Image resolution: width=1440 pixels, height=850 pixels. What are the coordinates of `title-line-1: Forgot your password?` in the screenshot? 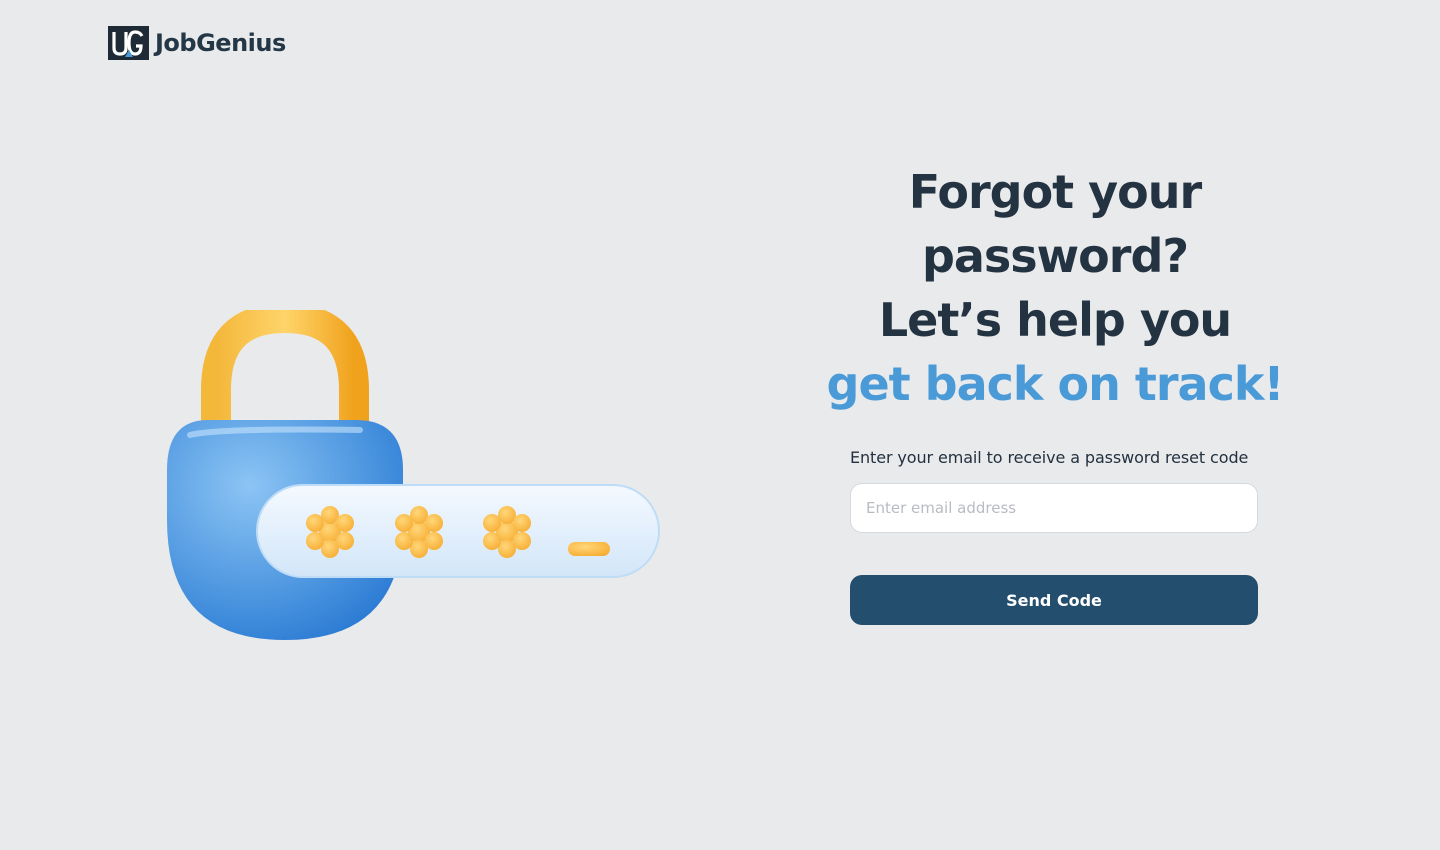 It's located at (1055, 224).